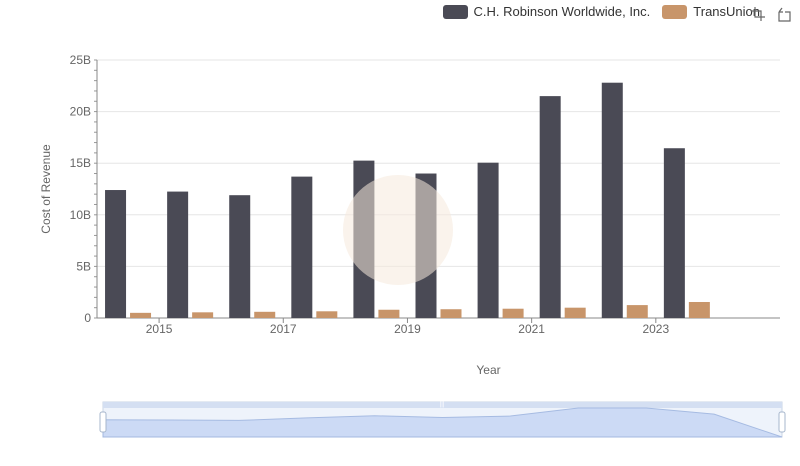  Describe the element at coordinates (442, 405) in the screenshot. I see `data-zoom-grip: |||` at that location.